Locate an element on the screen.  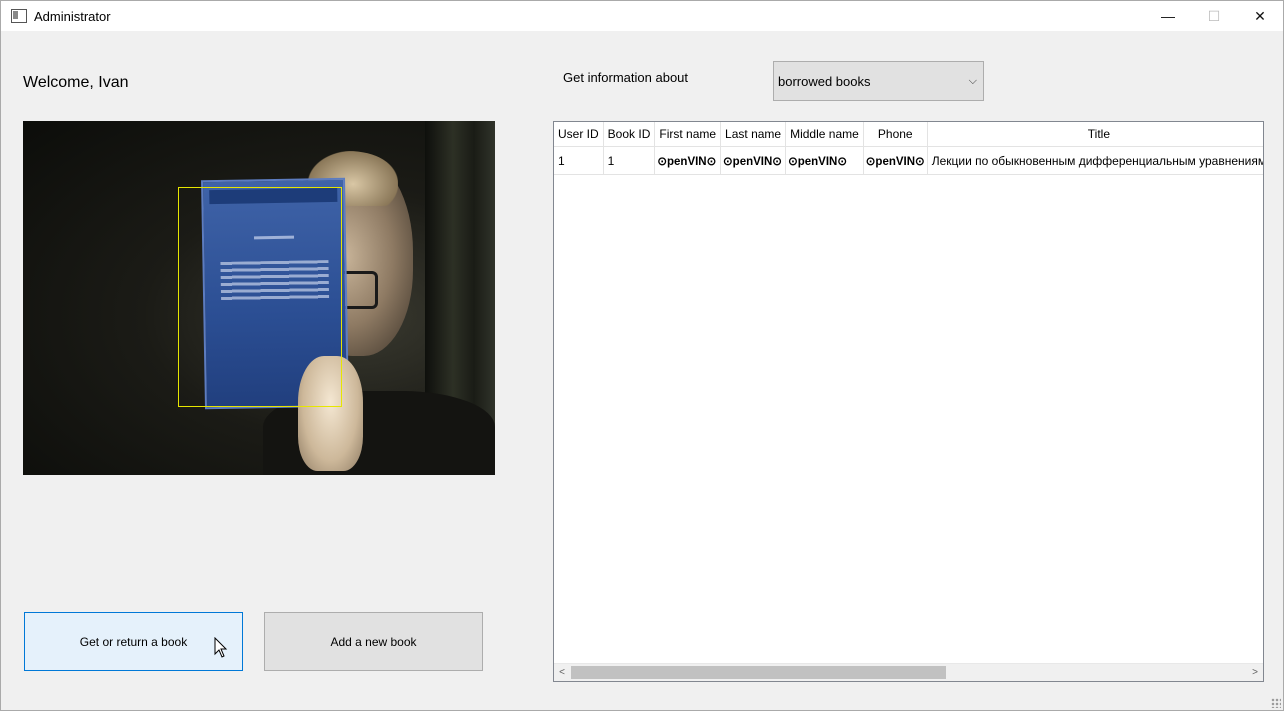
column-header-phone: Phone is located at coordinates (895, 134).